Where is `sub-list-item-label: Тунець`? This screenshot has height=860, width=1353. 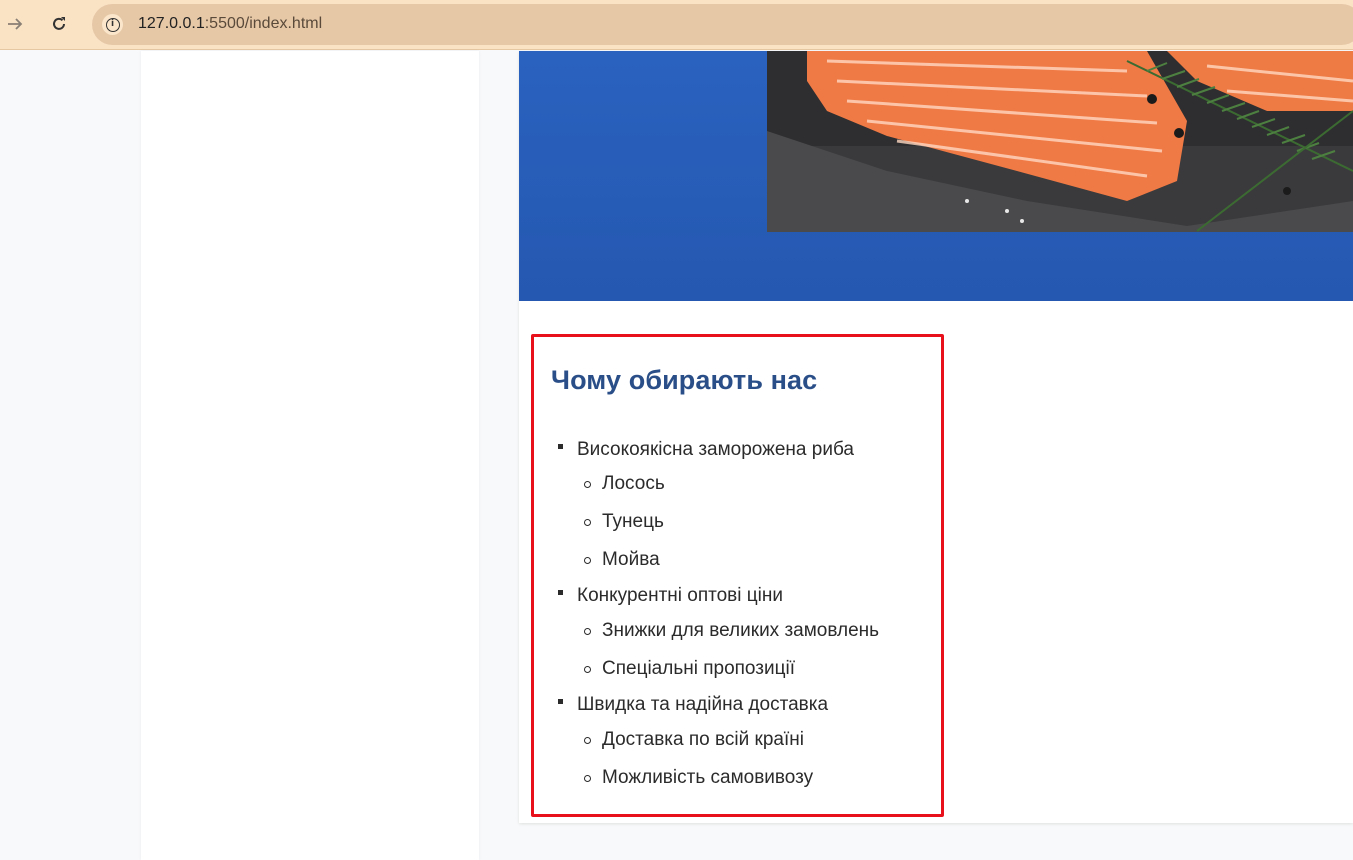 sub-list-item-label: Тунець is located at coordinates (633, 521).